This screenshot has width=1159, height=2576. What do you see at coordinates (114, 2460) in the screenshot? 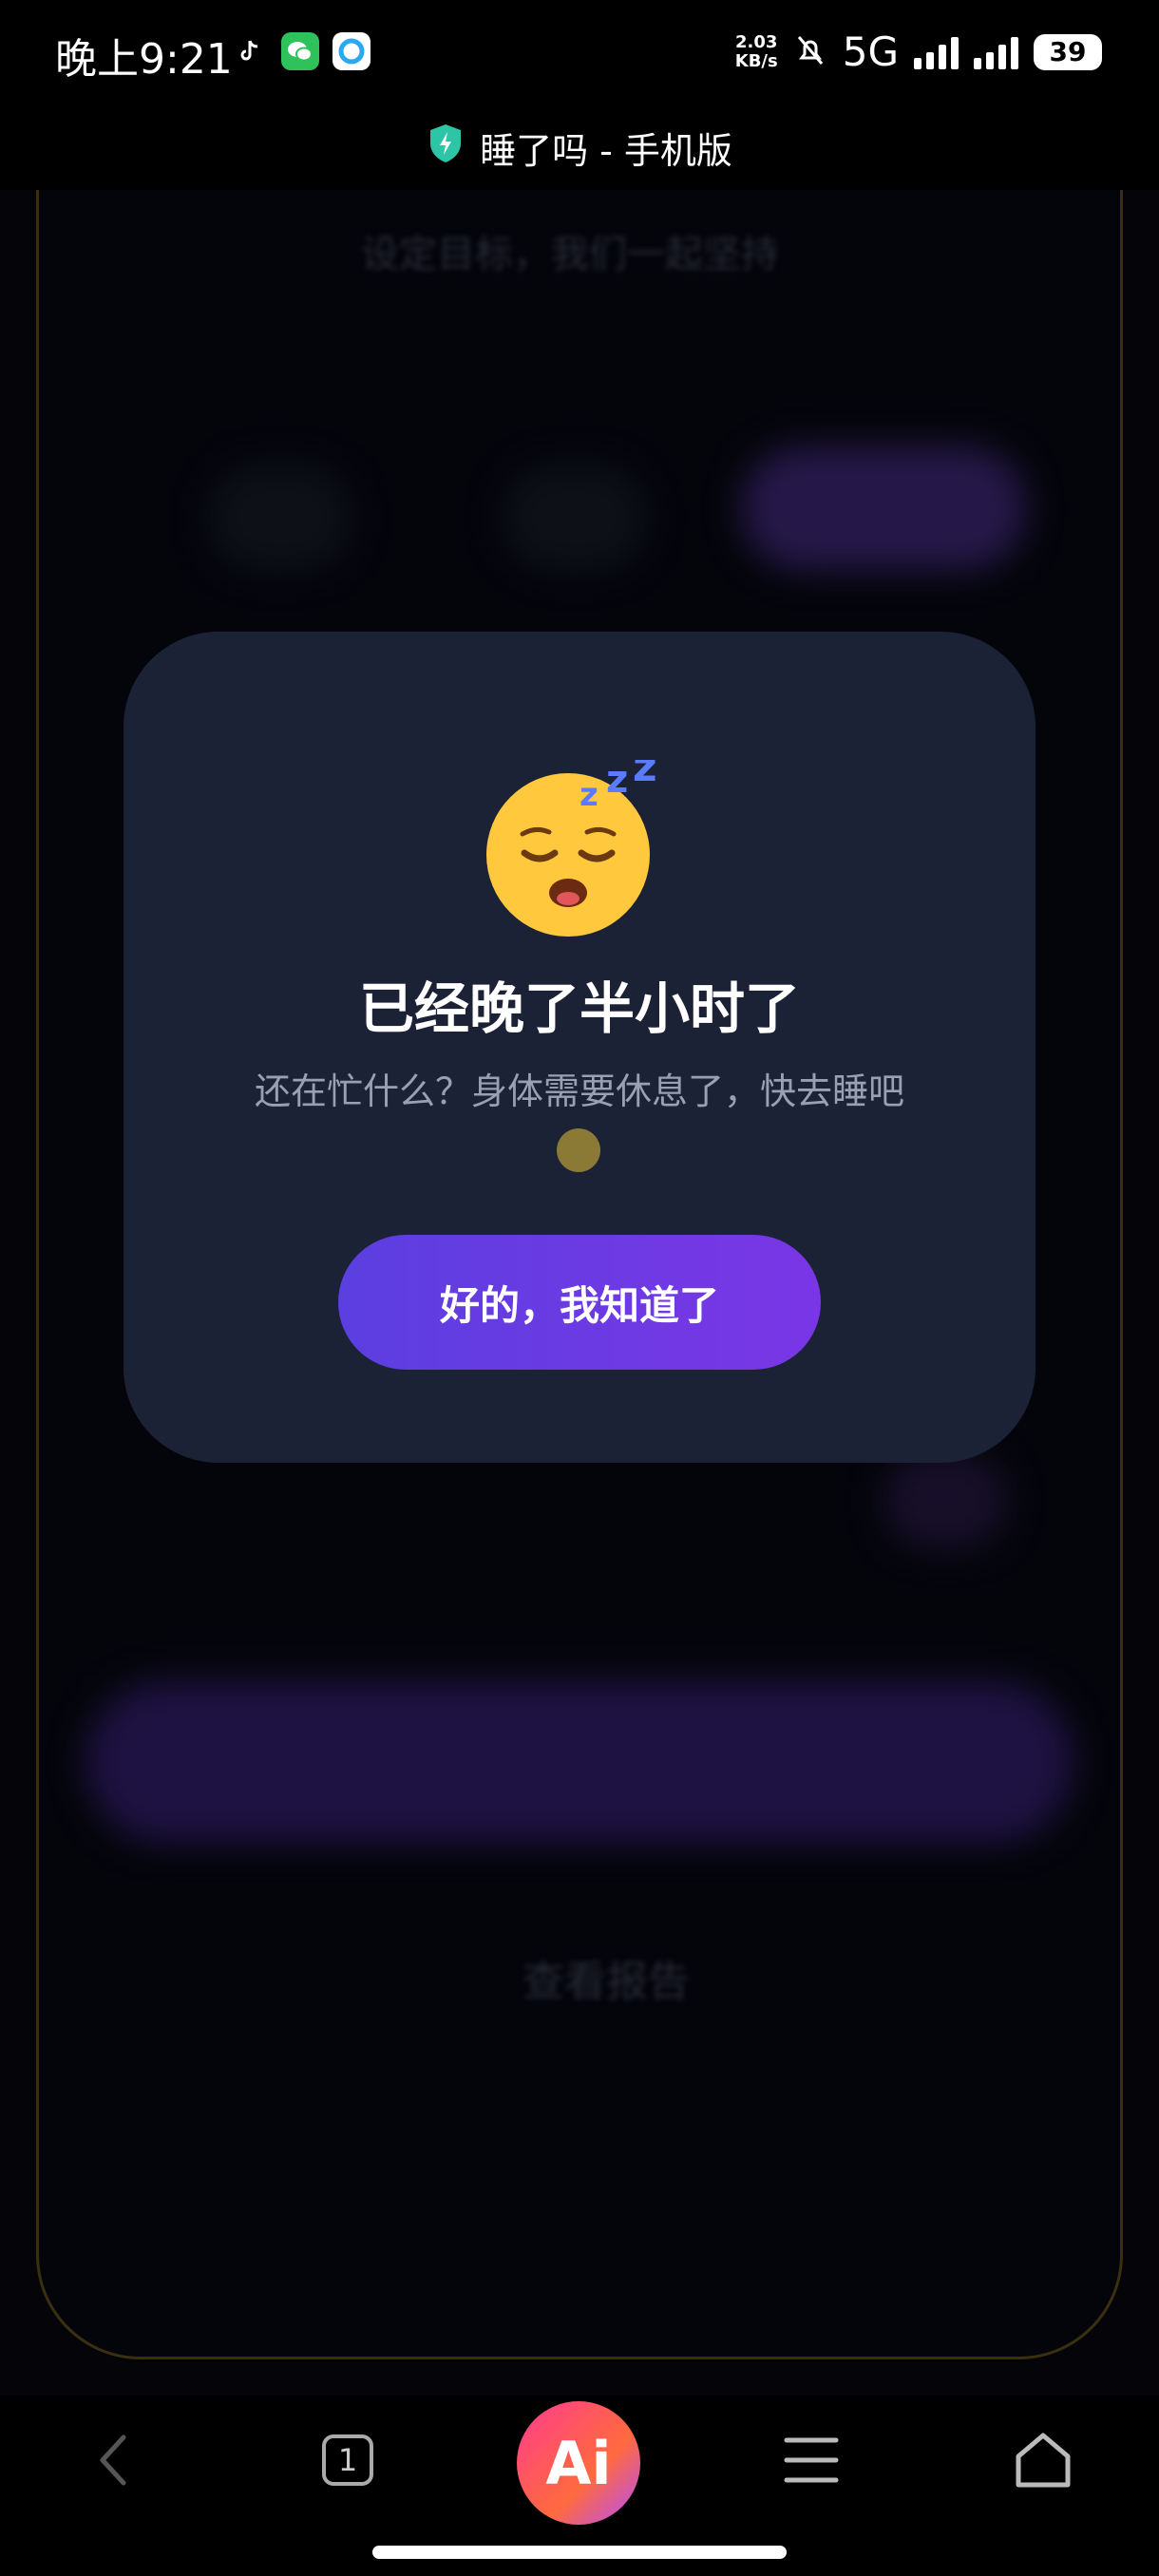
I see `back-icon` at bounding box center [114, 2460].